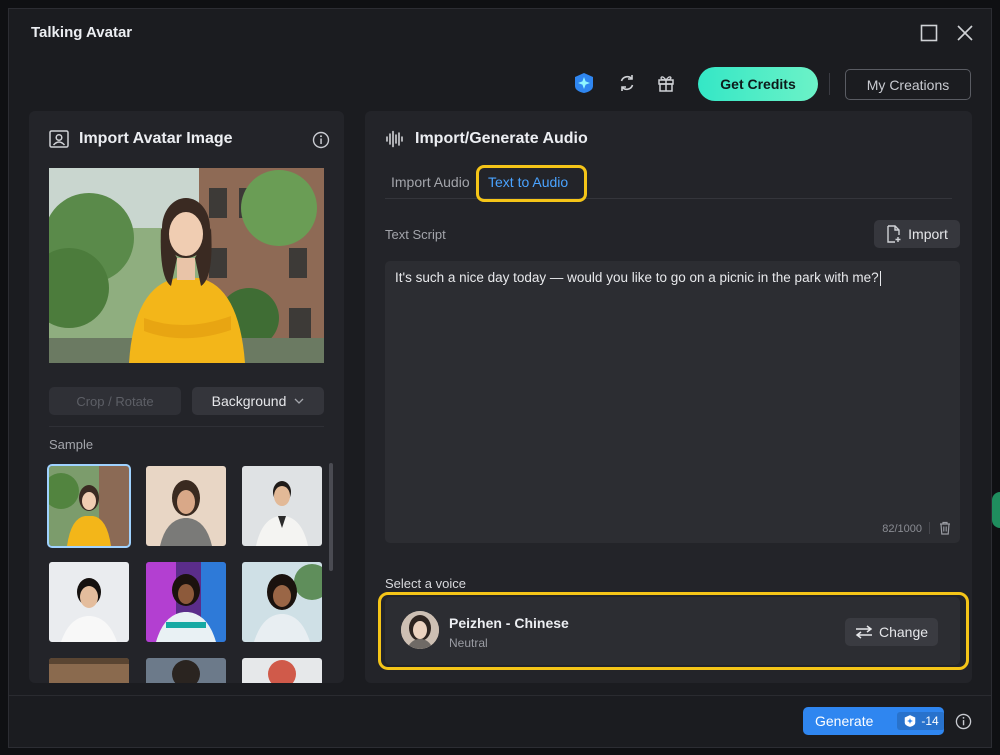 The image size is (1000, 755). I want to click on avatar-panel-header: Import Avatar Image, so click(141, 139).